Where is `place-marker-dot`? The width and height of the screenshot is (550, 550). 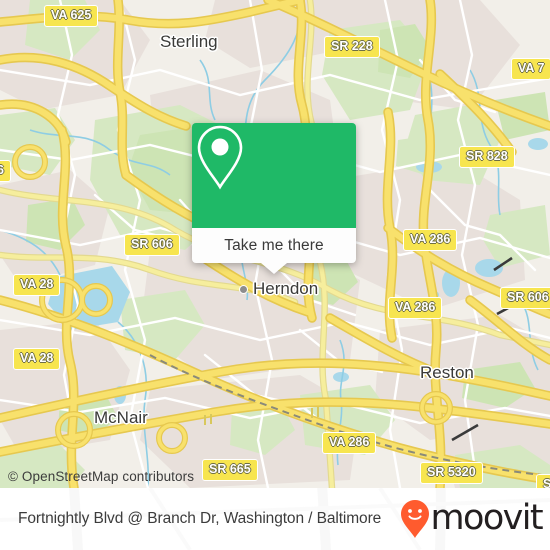
place-marker-dot is located at coordinates (243, 289).